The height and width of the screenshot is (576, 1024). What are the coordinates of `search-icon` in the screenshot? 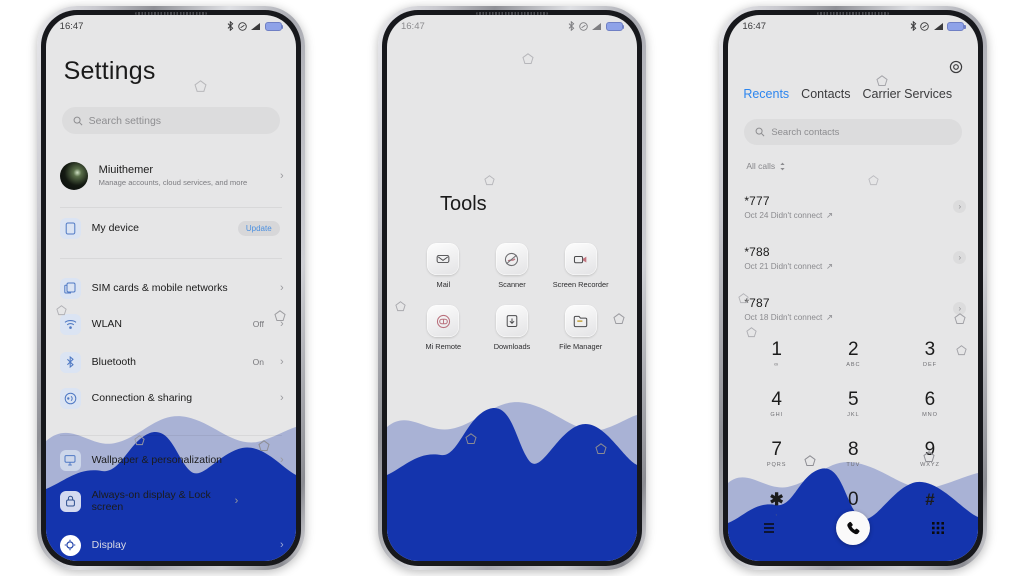 It's located at (760, 132).